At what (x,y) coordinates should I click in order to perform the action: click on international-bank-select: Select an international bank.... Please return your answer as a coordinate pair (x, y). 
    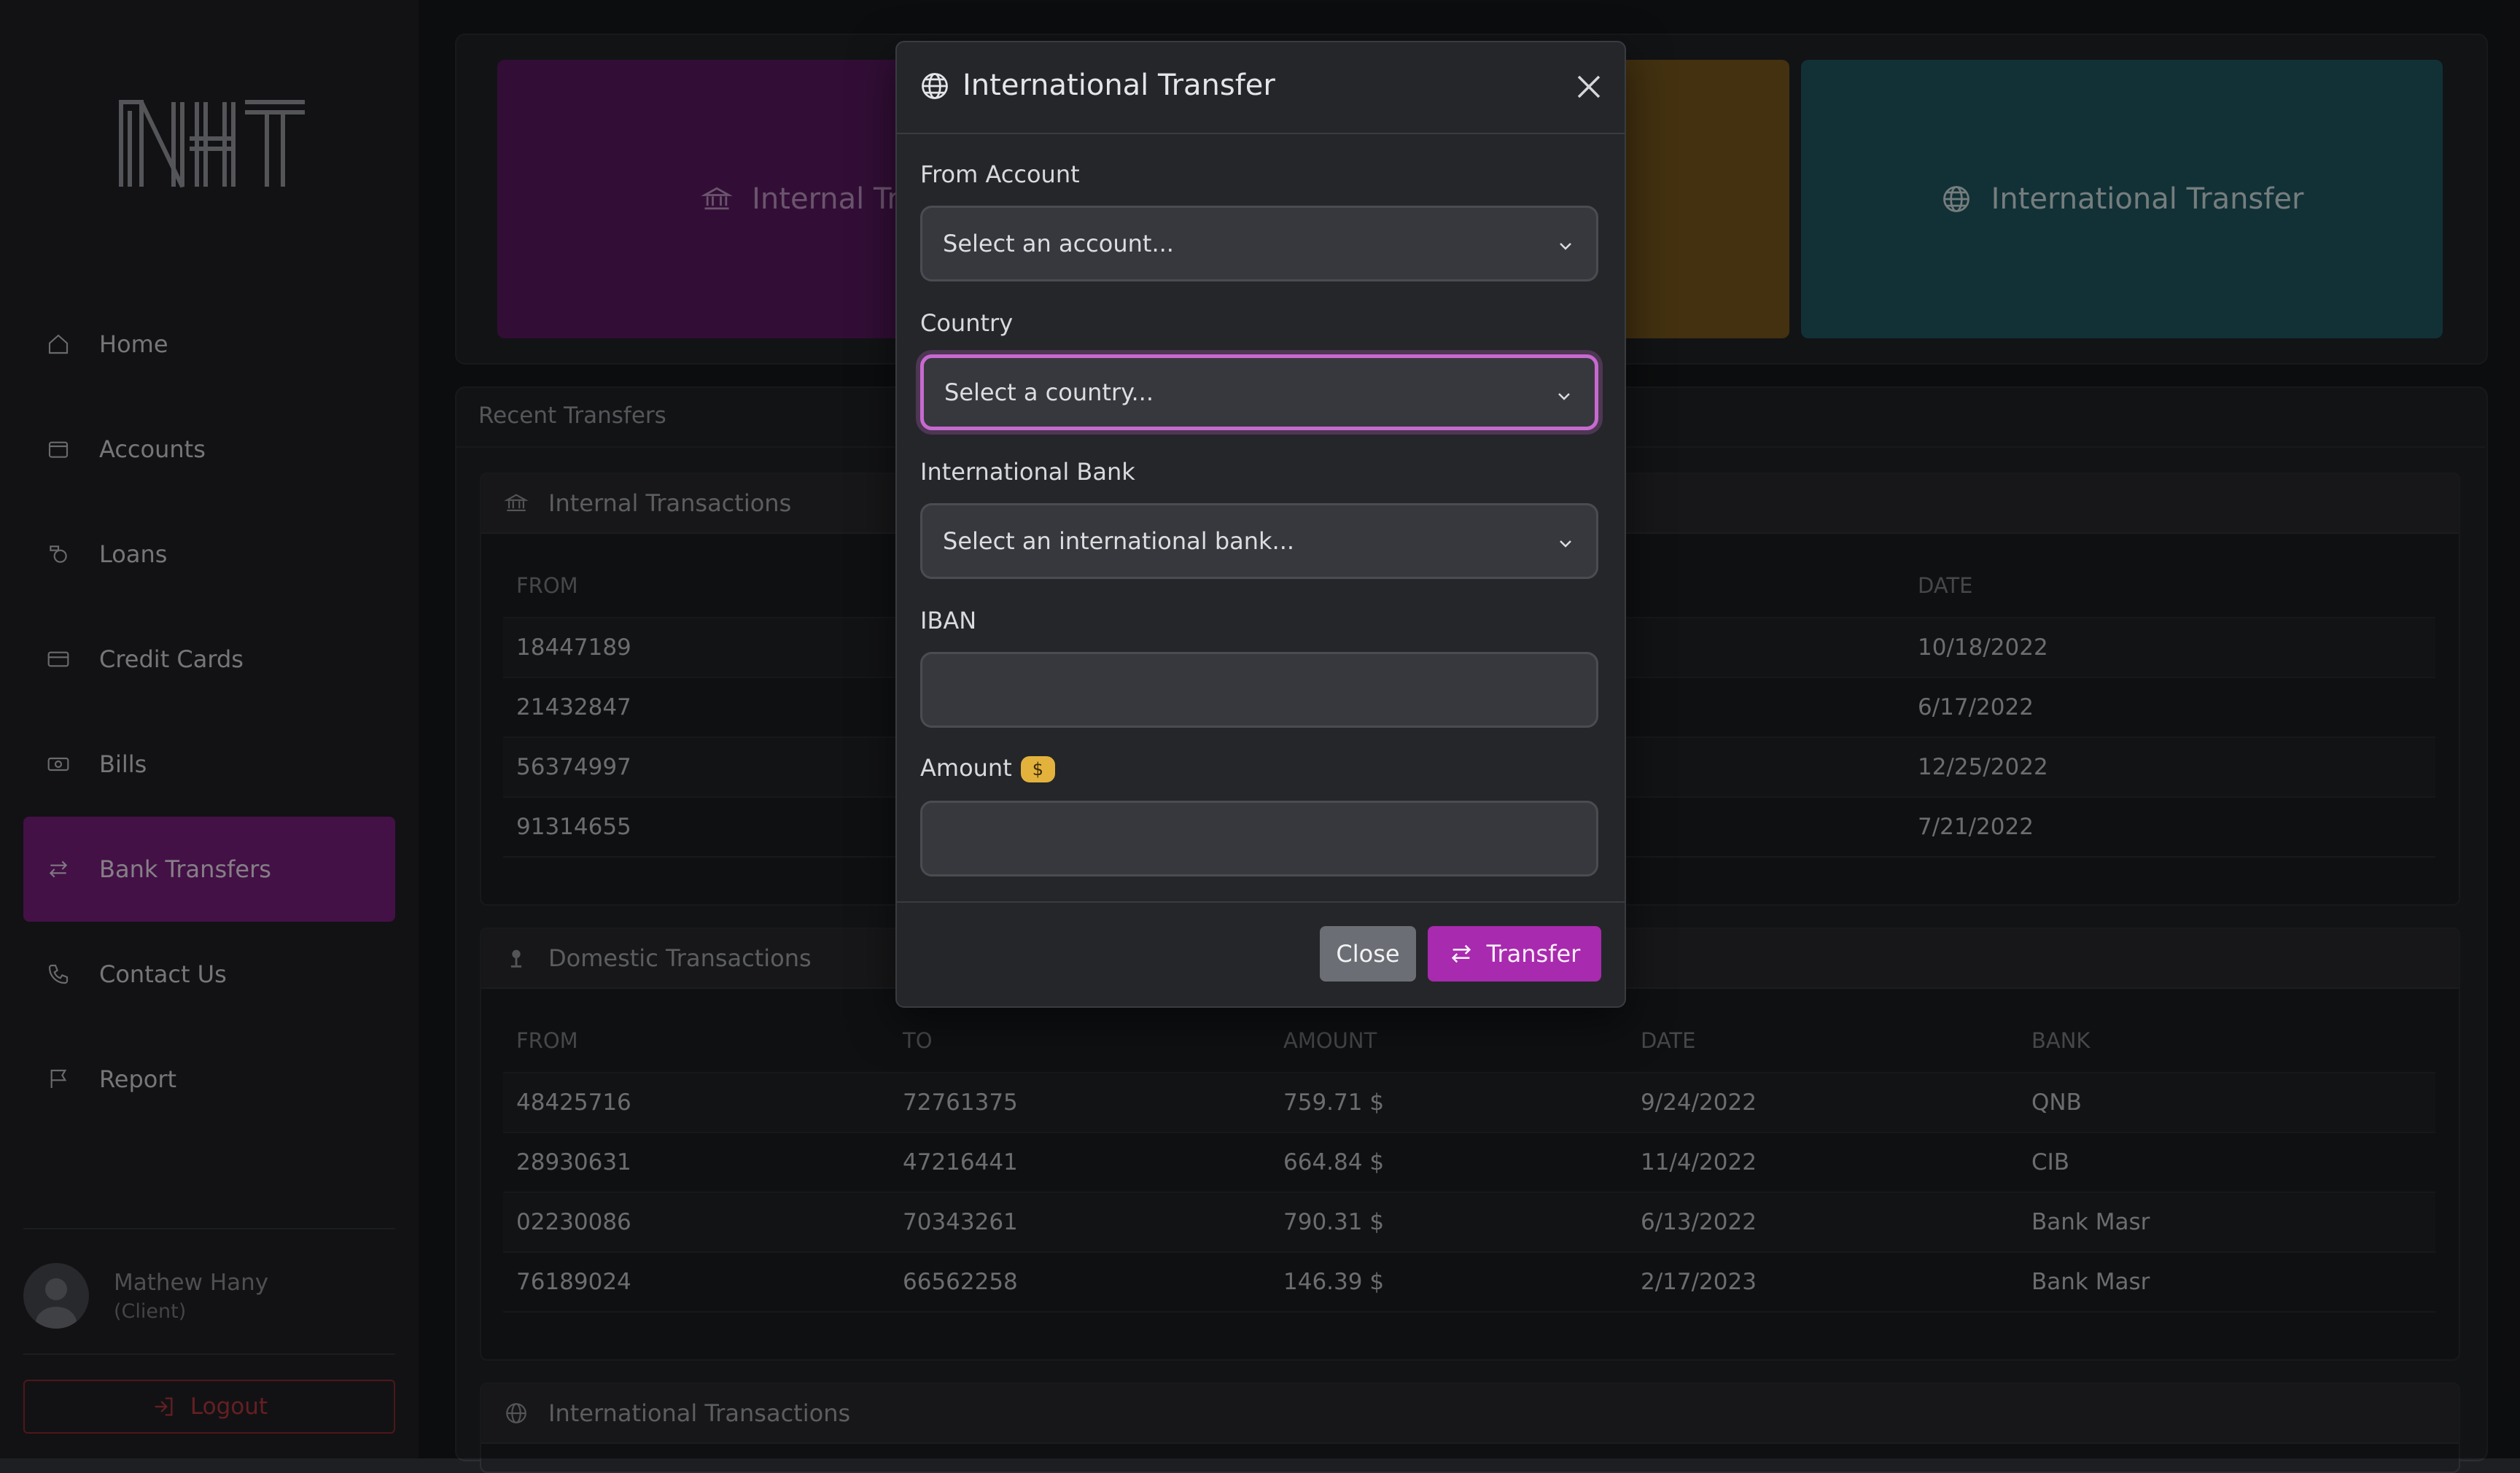
    Looking at the image, I should click on (1259, 541).